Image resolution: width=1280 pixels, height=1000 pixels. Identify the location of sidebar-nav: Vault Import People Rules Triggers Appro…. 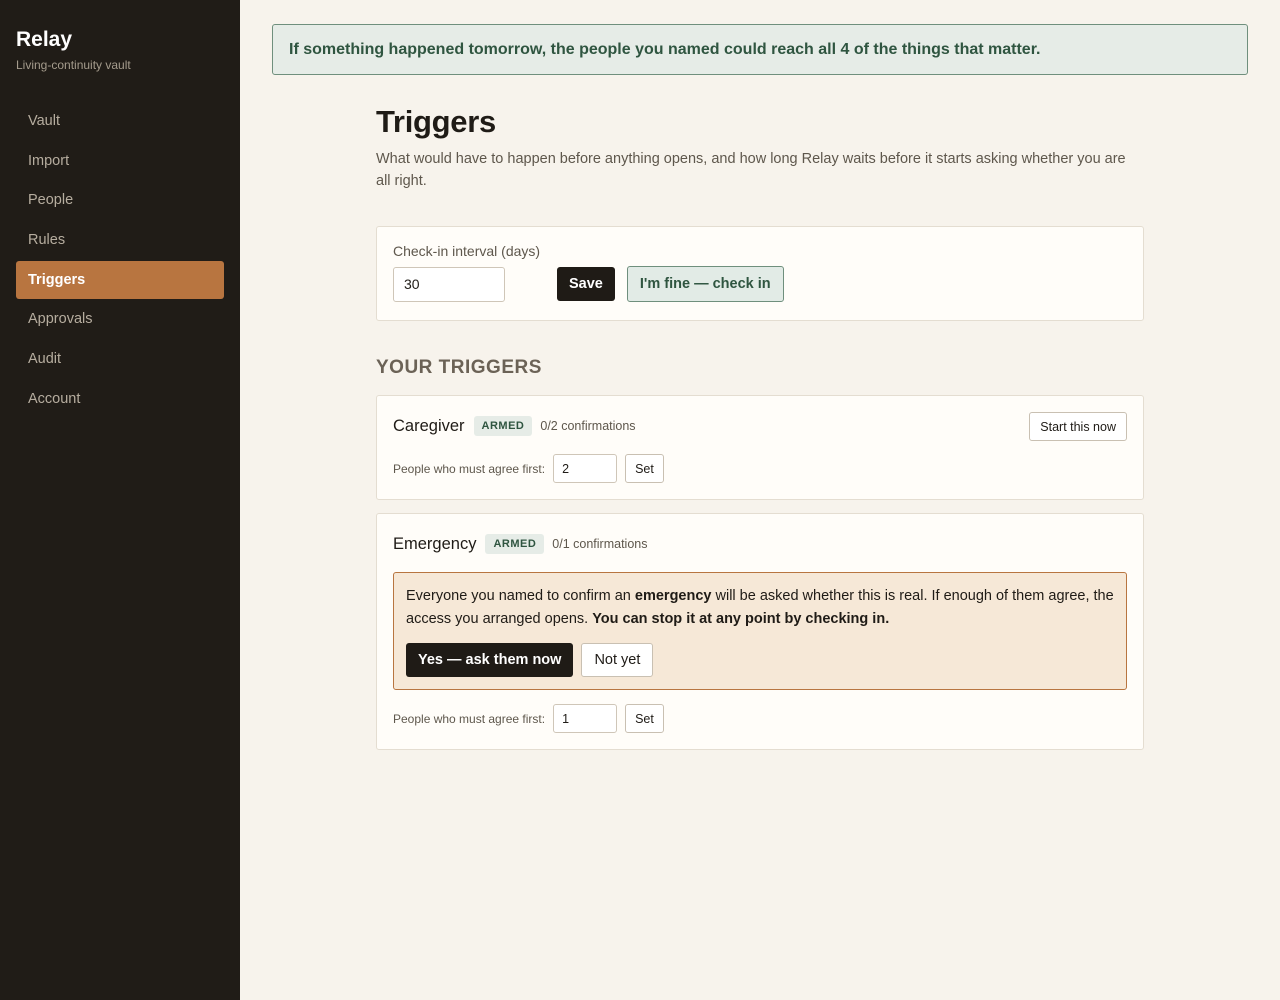
(120, 260).